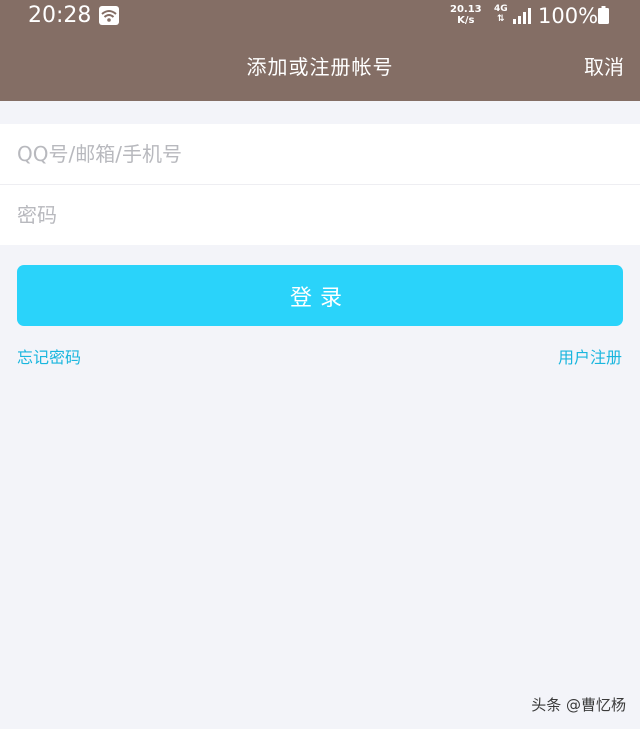 Image resolution: width=640 pixels, height=729 pixels. What do you see at coordinates (466, 20) in the screenshot?
I see `network-speed-unit: K/s` at bounding box center [466, 20].